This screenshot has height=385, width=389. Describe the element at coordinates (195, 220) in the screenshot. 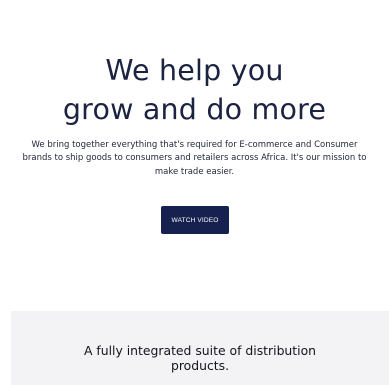

I see `watch-video-button: WATCH VIDEO` at that location.